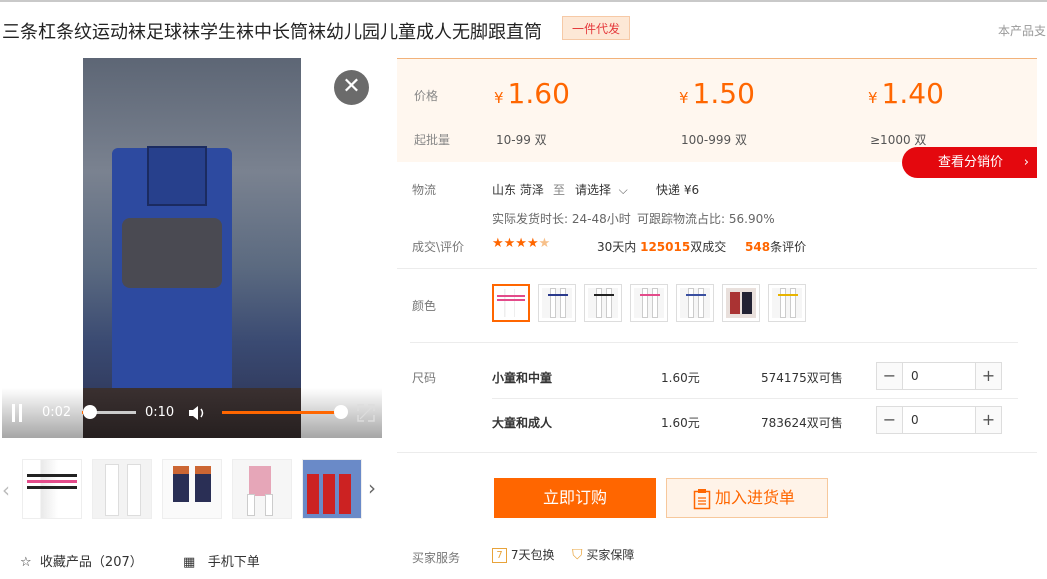 This screenshot has height=579, width=1047. I want to click on gallery-prev-icon: ‹, so click(6, 490).